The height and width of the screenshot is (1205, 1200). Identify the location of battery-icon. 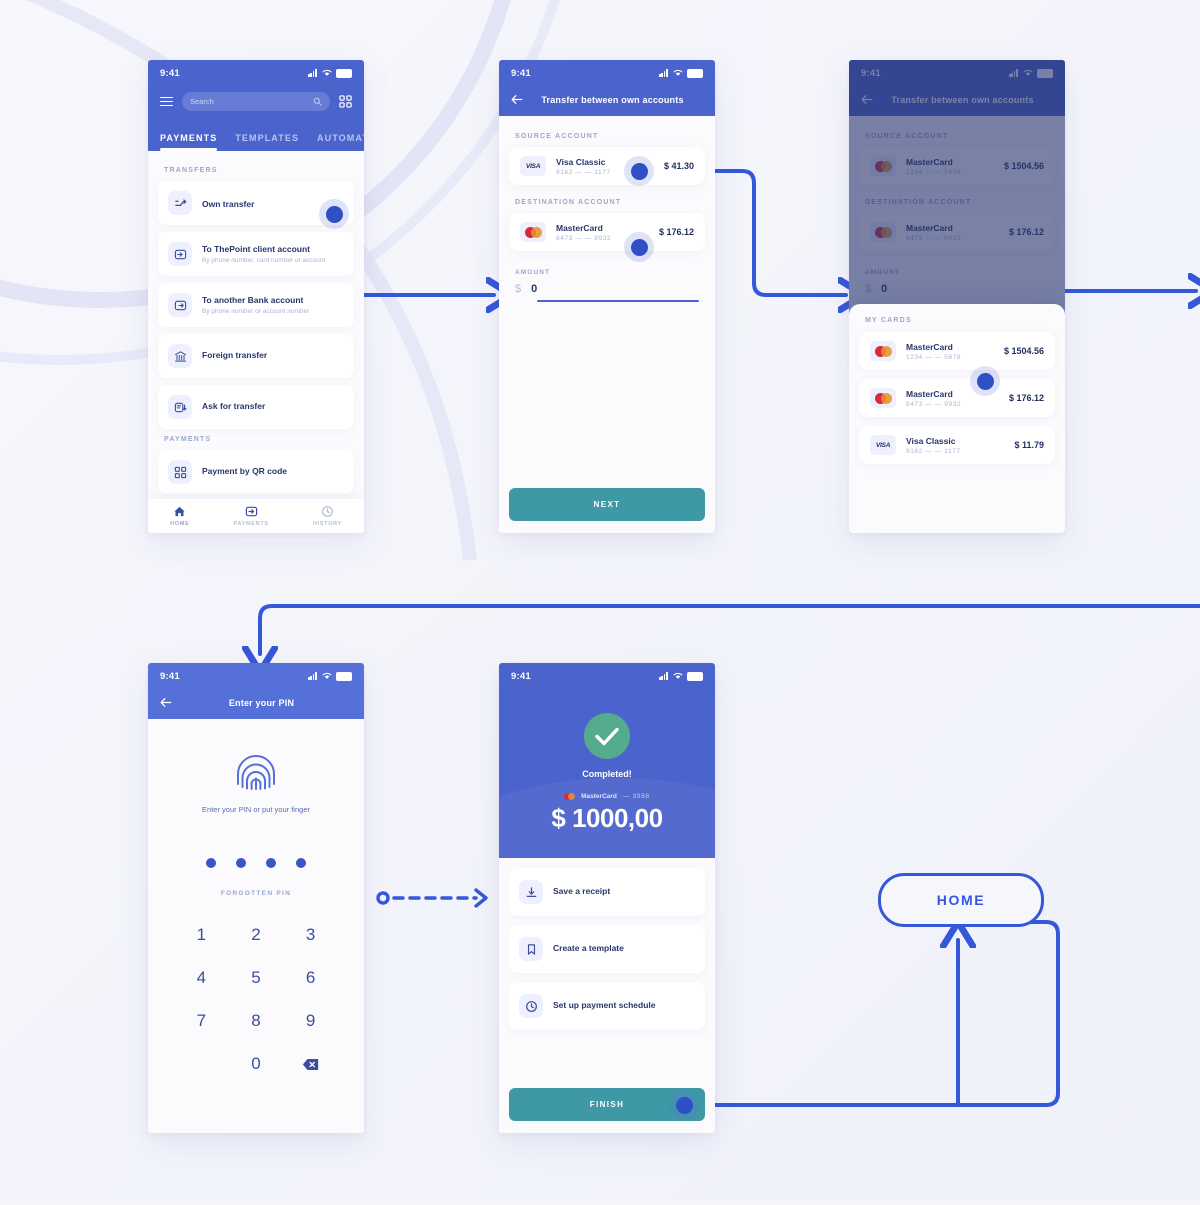
(344, 676).